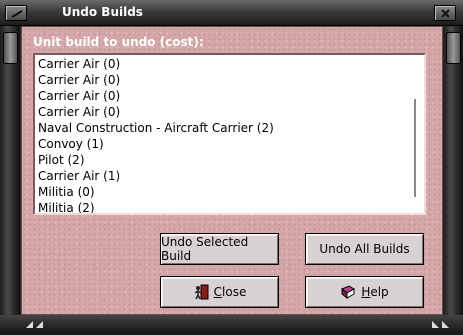  What do you see at coordinates (348, 292) in the screenshot?
I see `help-book-icon` at bounding box center [348, 292].